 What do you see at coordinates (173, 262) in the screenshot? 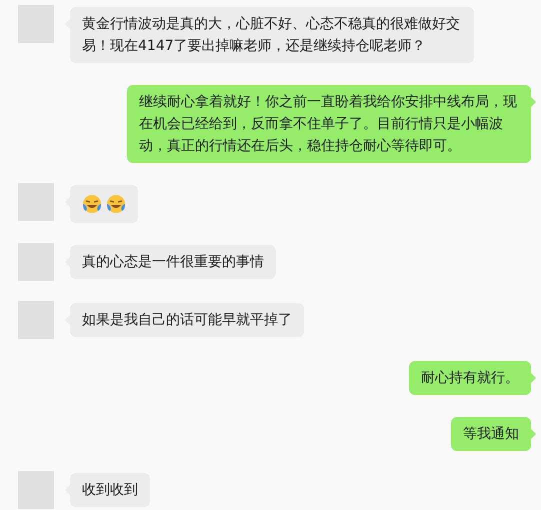
I see `message-bubble: 真的心态是一件很重要的事情` at bounding box center [173, 262].